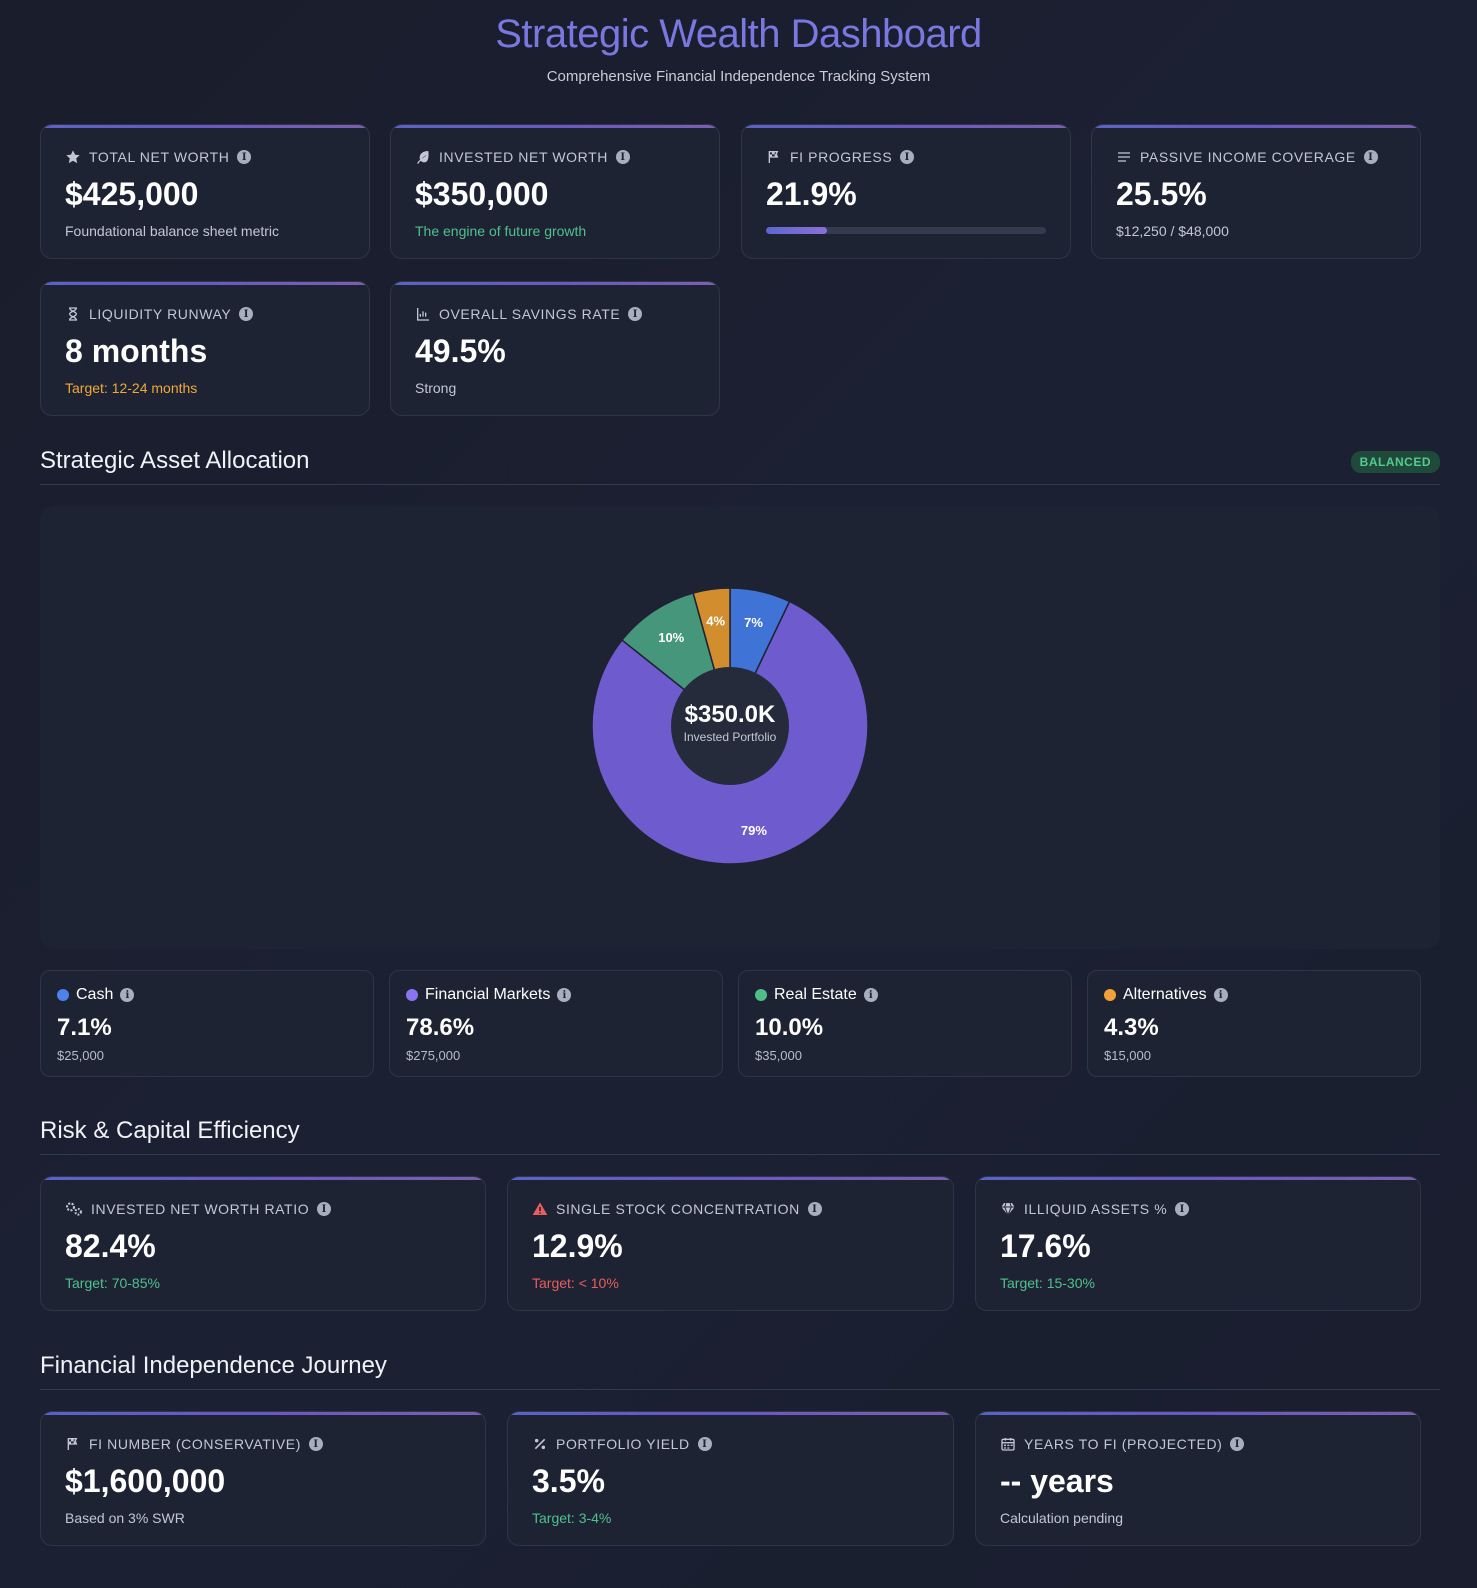  Describe the element at coordinates (436, 388) in the screenshot. I see `metric-subtext: Strong` at that location.